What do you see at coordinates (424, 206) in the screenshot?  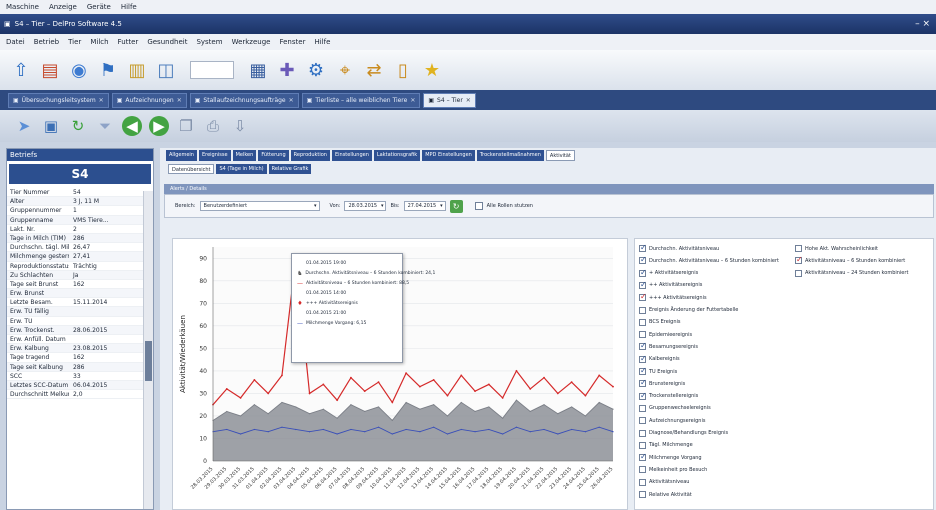 I see `to-date-input: 27.04.2015 ▾` at bounding box center [424, 206].